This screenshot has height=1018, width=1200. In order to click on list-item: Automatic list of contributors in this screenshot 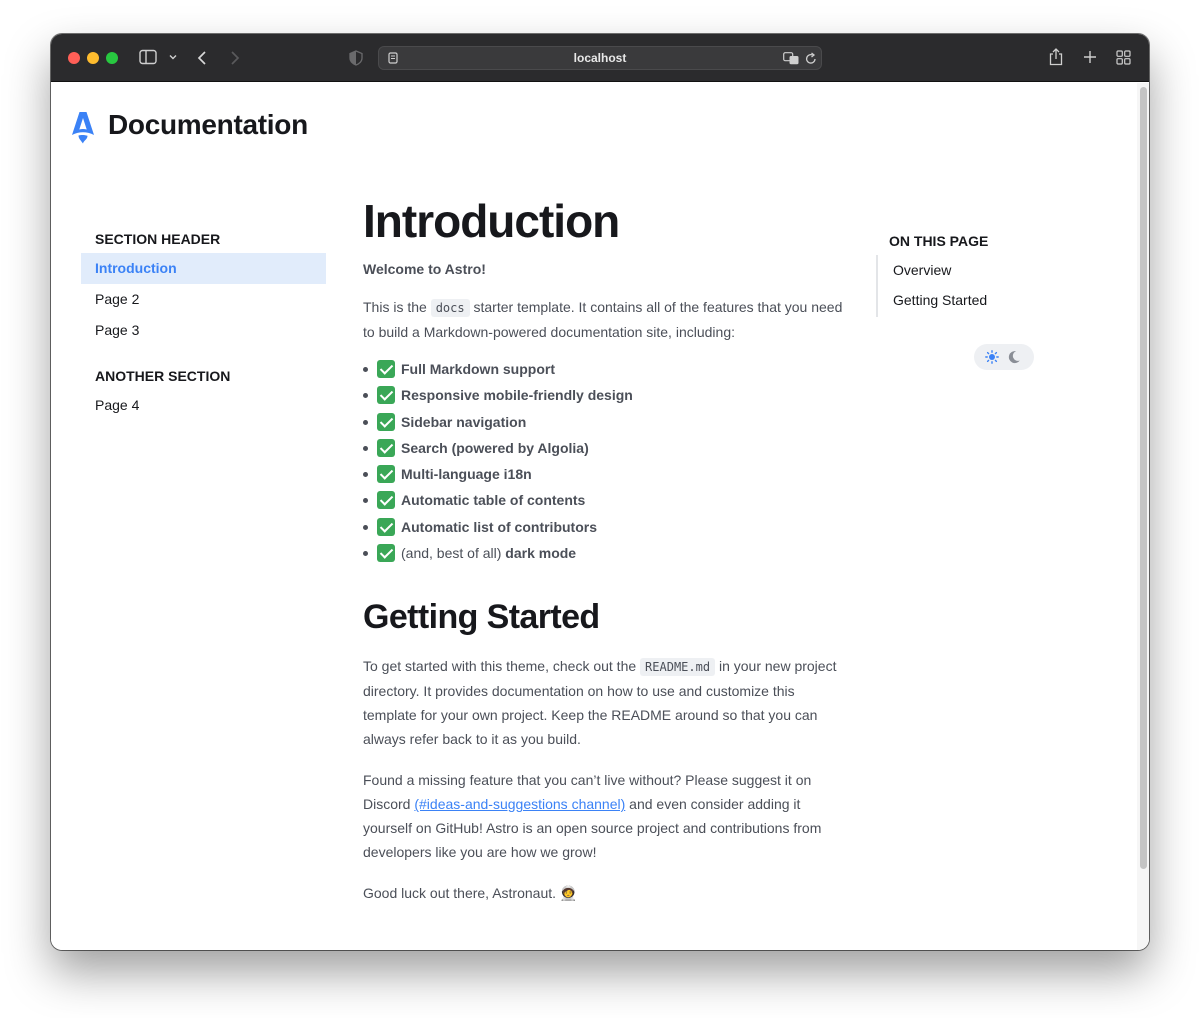, I will do `click(603, 527)`.